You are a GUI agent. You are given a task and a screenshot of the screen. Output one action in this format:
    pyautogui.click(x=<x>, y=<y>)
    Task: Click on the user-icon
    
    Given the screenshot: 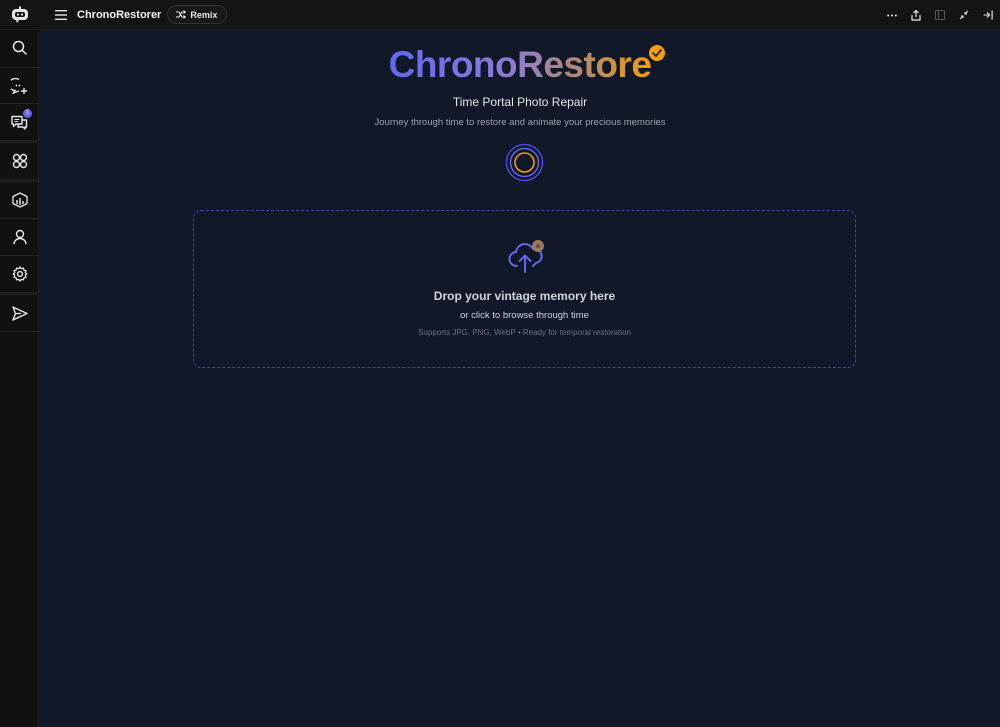 What is the action you would take?
    pyautogui.click(x=19, y=237)
    